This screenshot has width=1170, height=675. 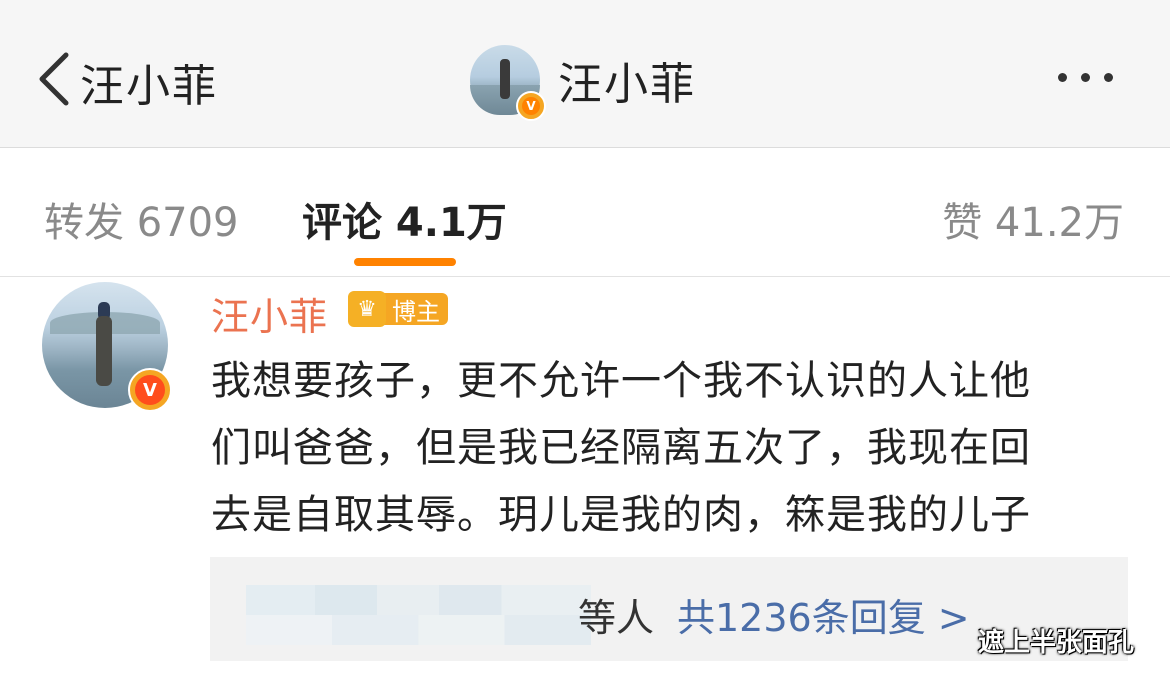 What do you see at coordinates (141, 219) in the screenshot?
I see `tab-repost: 转发 6709` at bounding box center [141, 219].